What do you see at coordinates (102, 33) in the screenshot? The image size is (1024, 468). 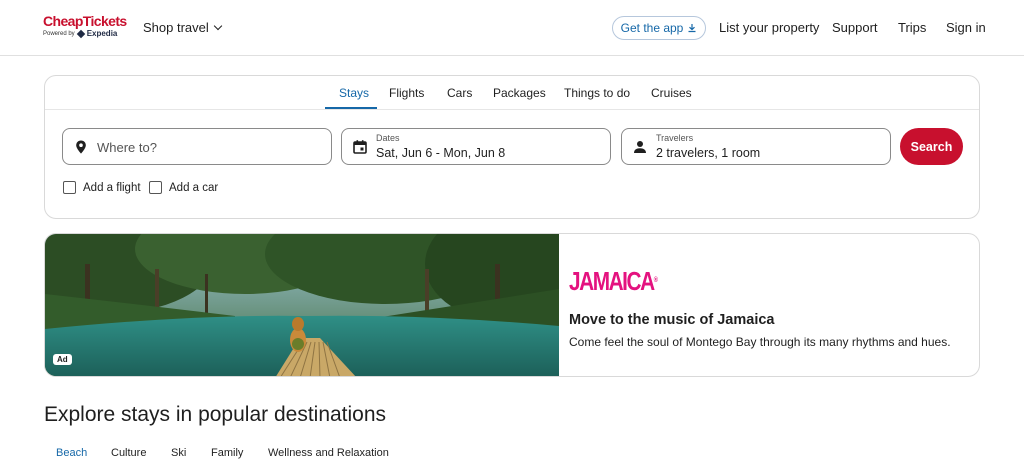 I see `expedia-brand-text: Expedia` at bounding box center [102, 33].